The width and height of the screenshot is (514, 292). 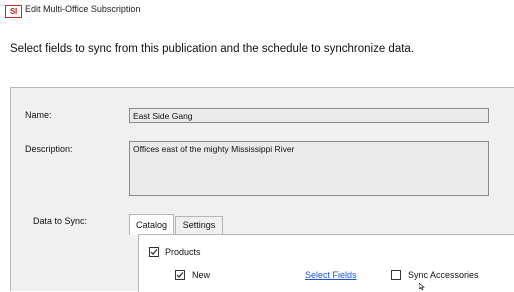 I want to click on data-to-sync-label: Data to Sync:, so click(x=60, y=221).